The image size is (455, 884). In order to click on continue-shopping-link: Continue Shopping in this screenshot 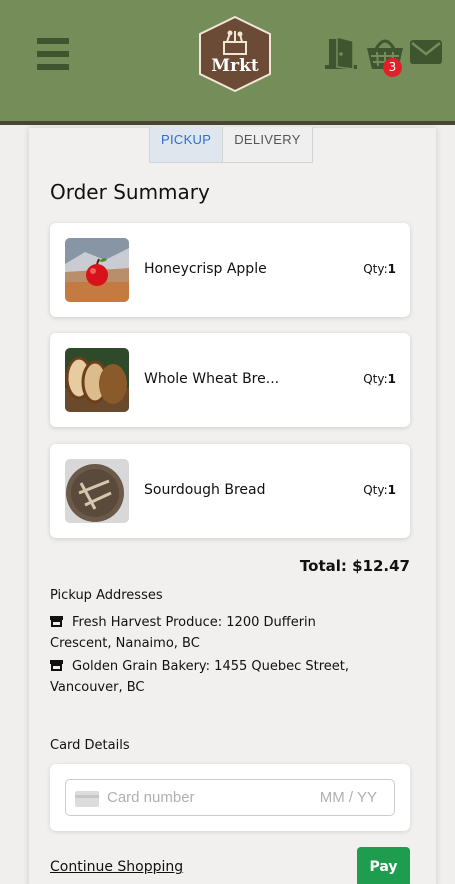, I will do `click(116, 867)`.